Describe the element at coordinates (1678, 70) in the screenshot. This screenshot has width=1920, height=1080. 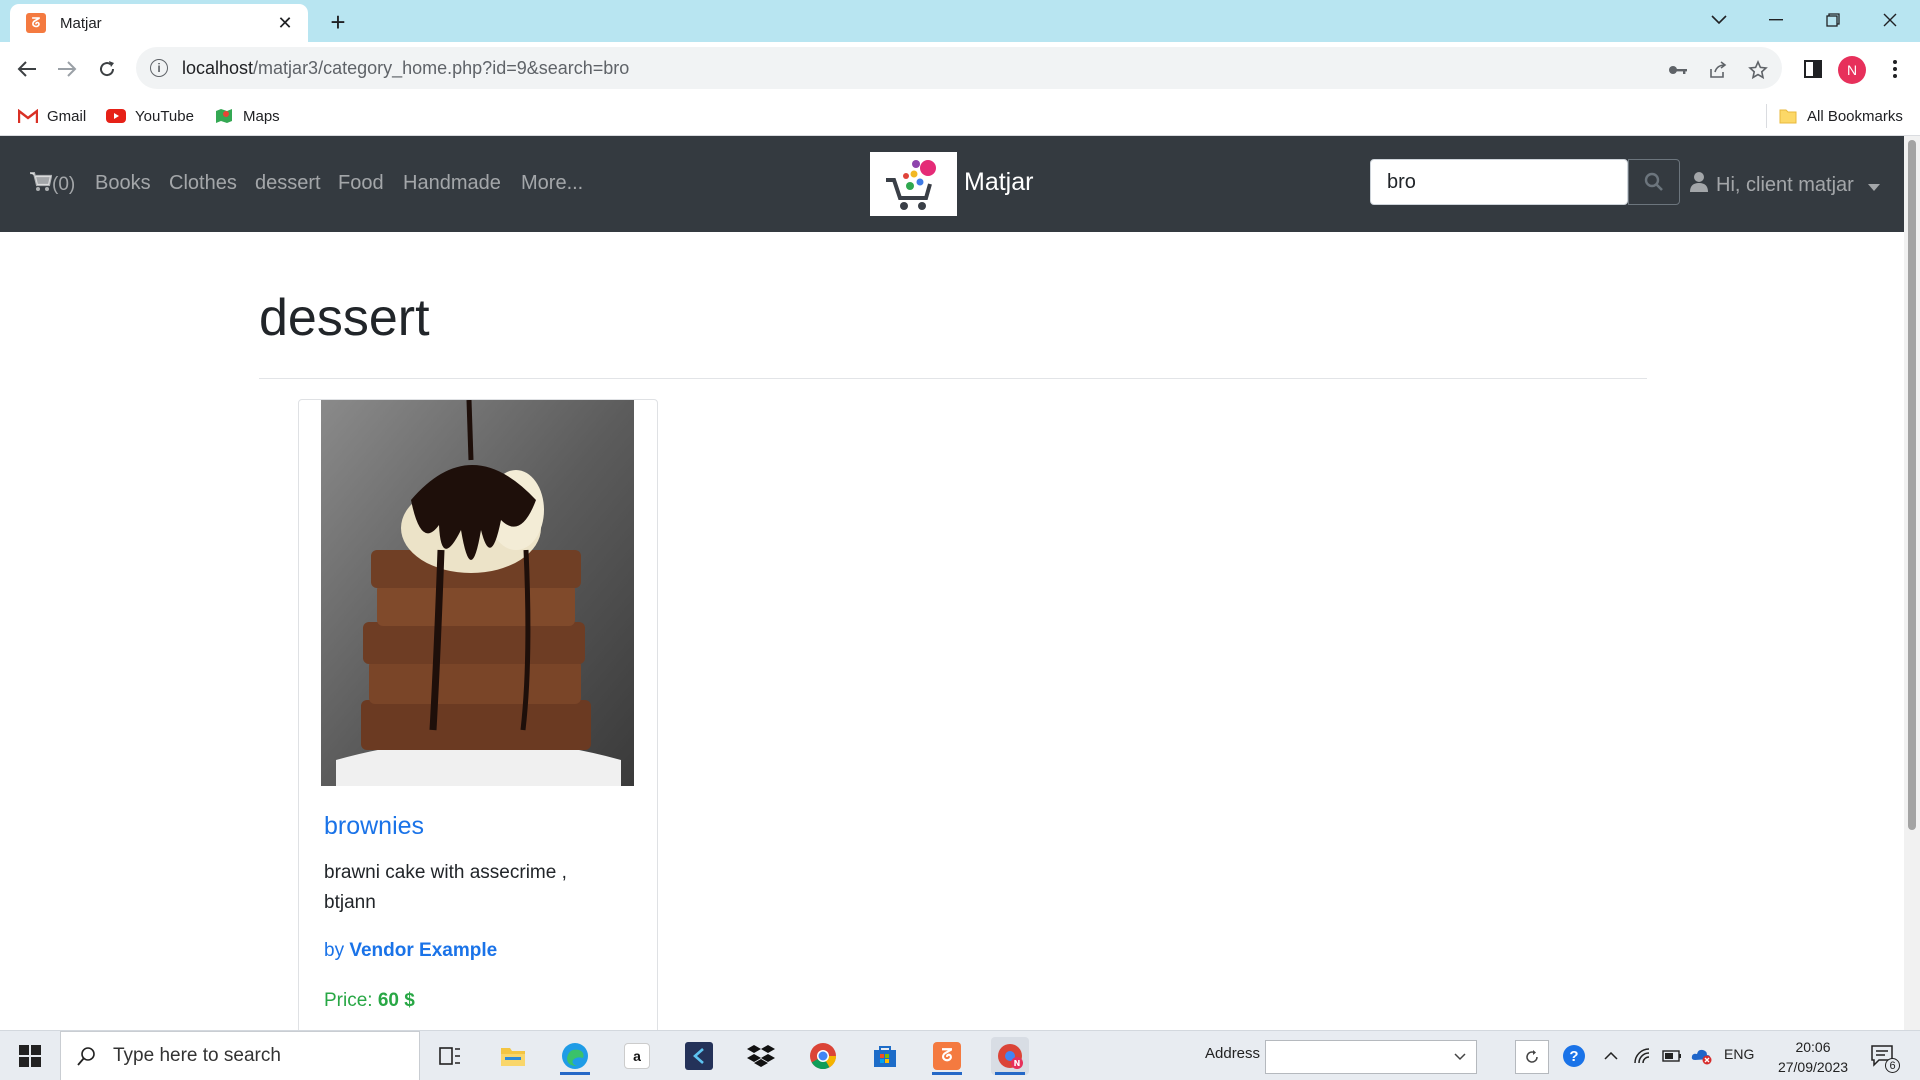
I see `key-icon` at that location.